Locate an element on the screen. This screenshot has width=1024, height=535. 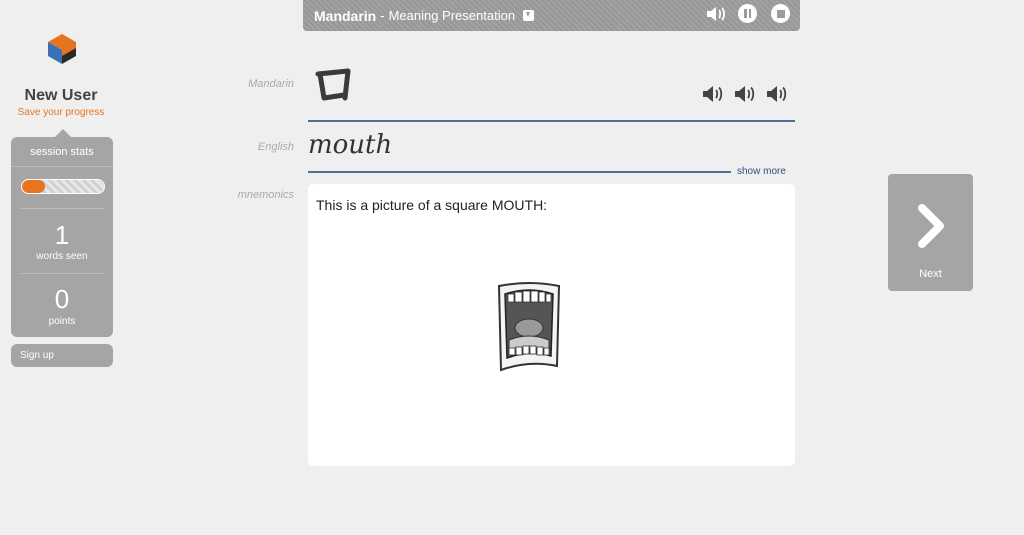
save-progress-link: Save your progress is located at coordinates (61, 112).